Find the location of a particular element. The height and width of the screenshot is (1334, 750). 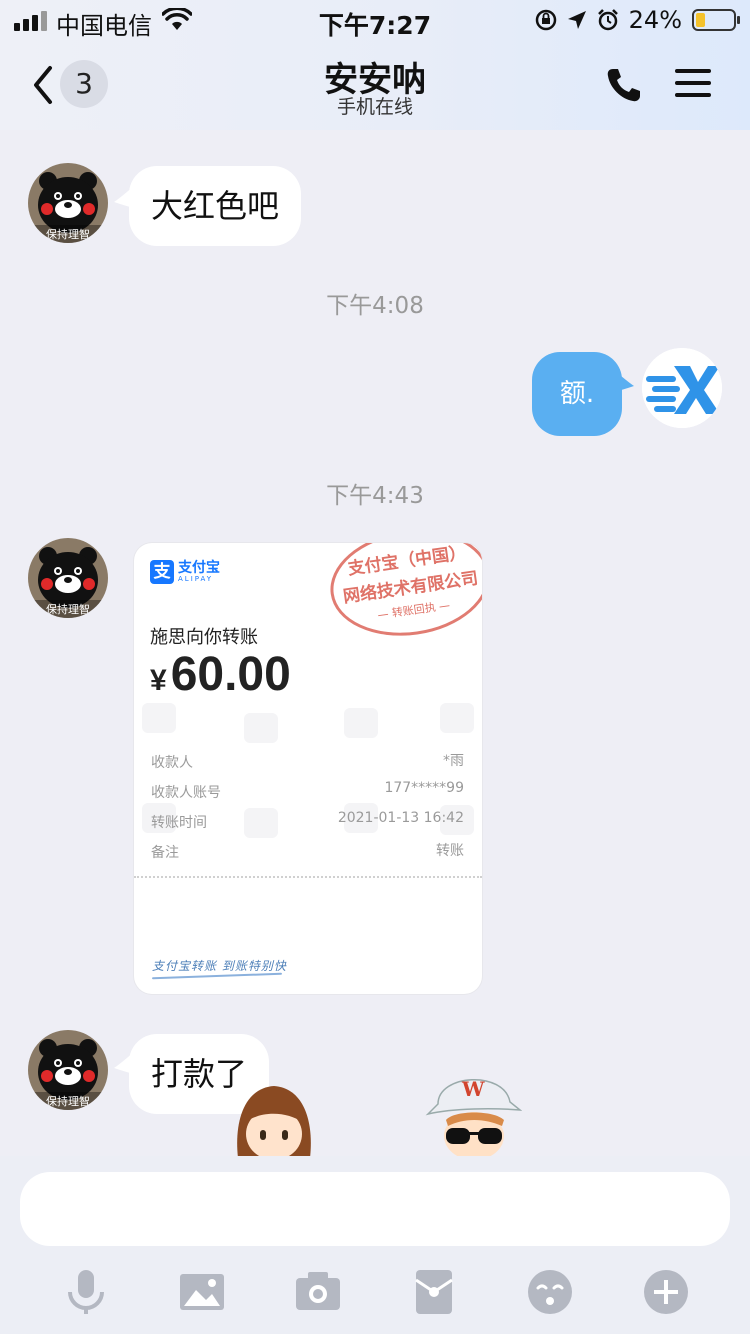

alipay-logo: 支 支付宝 ALIPAY is located at coordinates (185, 572).